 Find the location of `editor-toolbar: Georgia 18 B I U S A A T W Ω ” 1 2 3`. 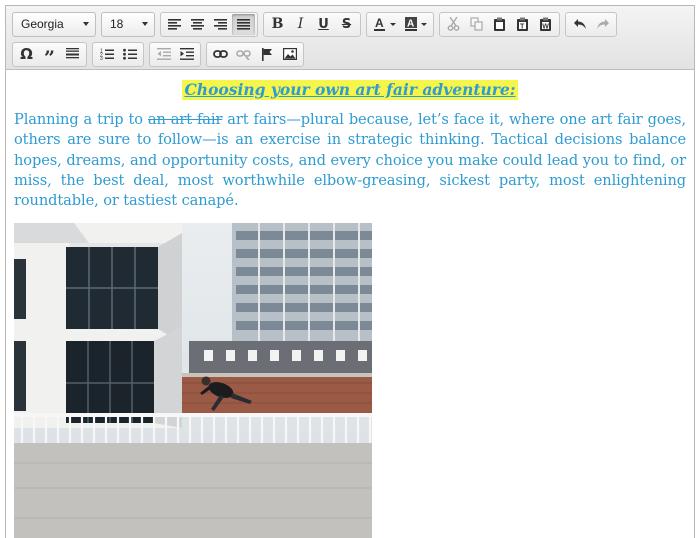

editor-toolbar: Georgia 18 B I U S A A T W Ω ” 1 2 3 is located at coordinates (350, 38).